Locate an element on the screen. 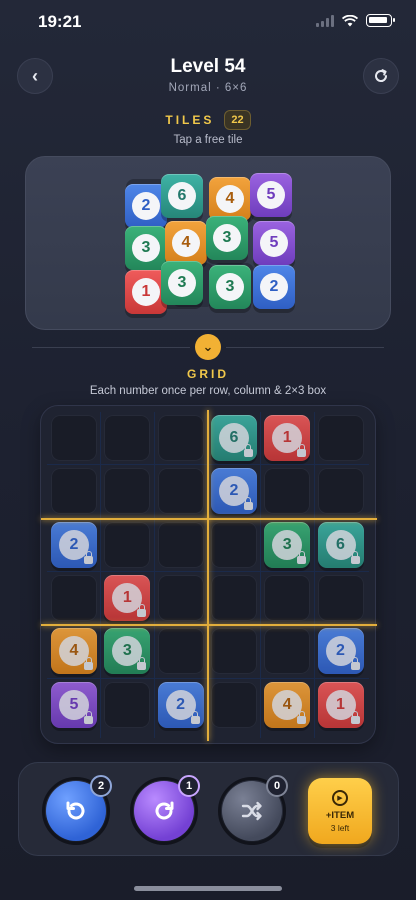 The width and height of the screenshot is (416, 900). level-title: Level 54 is located at coordinates (208, 66).